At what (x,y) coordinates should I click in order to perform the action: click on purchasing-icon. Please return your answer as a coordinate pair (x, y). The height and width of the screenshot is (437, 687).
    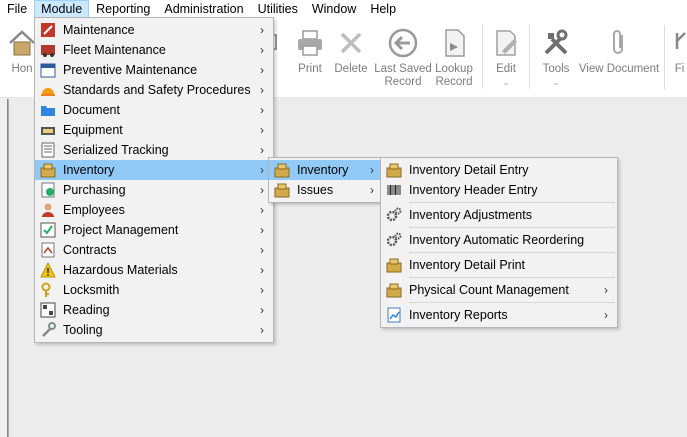
    Looking at the image, I should click on (48, 190).